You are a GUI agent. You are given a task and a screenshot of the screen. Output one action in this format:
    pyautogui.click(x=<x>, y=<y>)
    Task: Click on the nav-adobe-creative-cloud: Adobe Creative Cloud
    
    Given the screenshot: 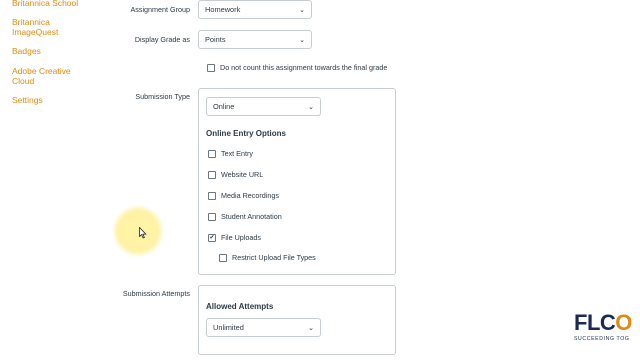 What is the action you would take?
    pyautogui.click(x=47, y=76)
    